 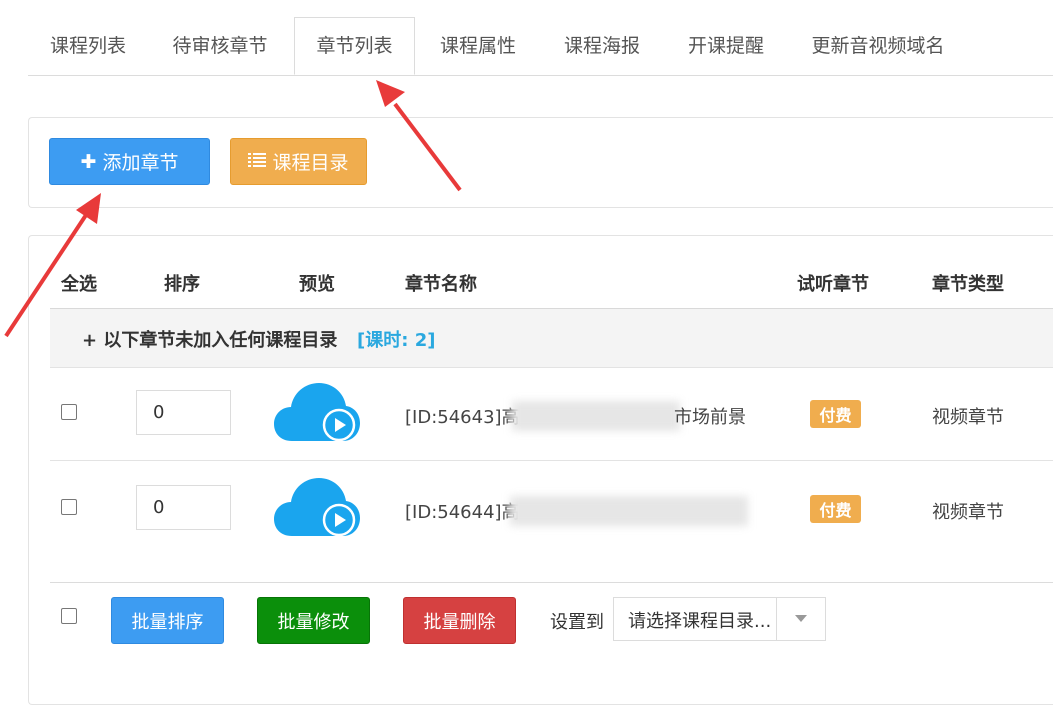 What do you see at coordinates (313, 620) in the screenshot?
I see `batch-edit-button: 批量修改` at bounding box center [313, 620].